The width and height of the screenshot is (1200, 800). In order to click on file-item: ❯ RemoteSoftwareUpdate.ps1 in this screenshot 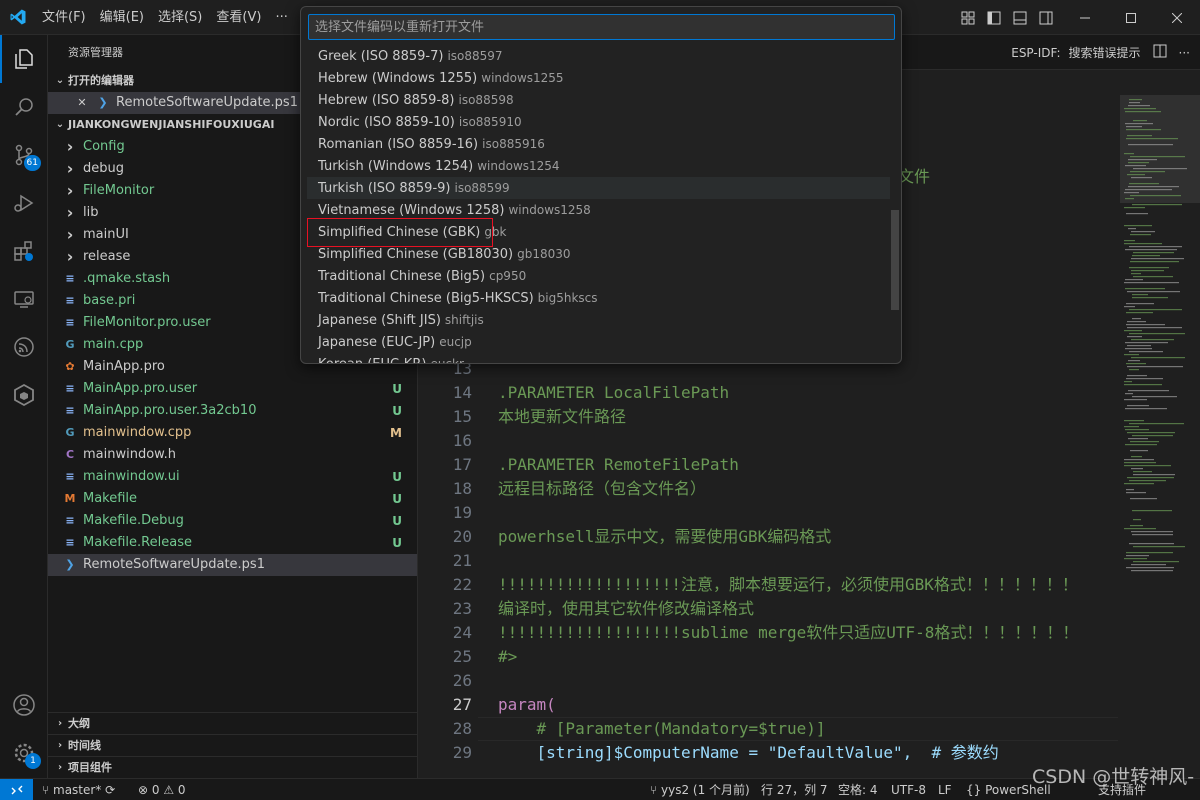, I will do `click(232, 565)`.